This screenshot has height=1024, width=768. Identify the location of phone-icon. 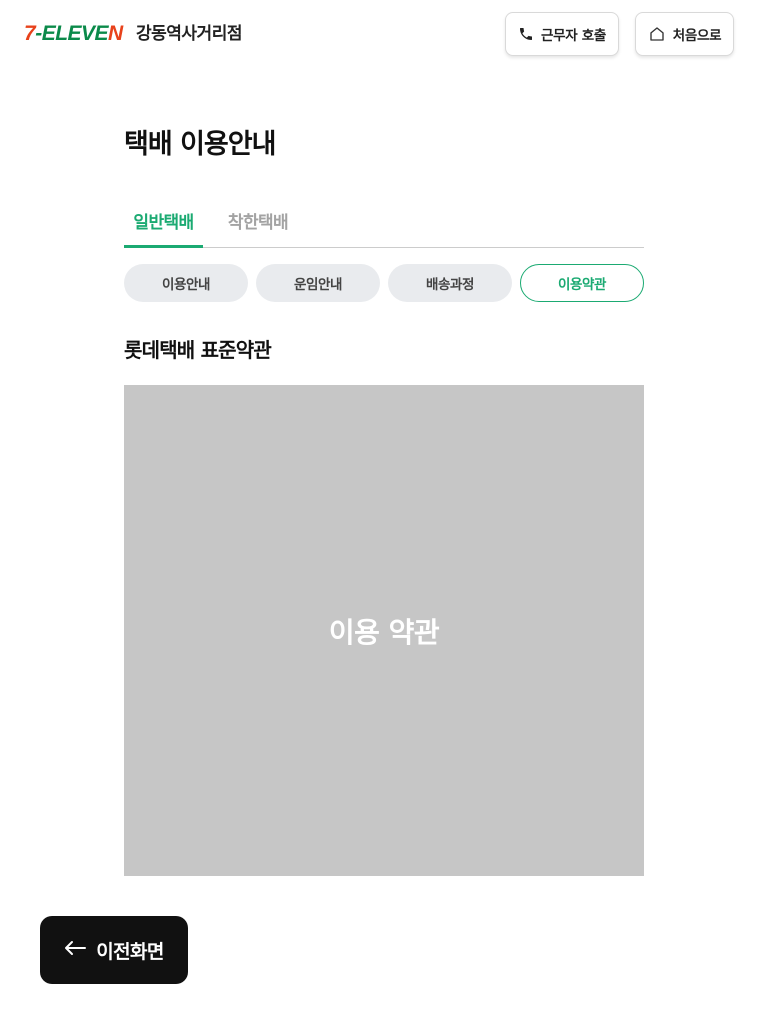
(526, 34).